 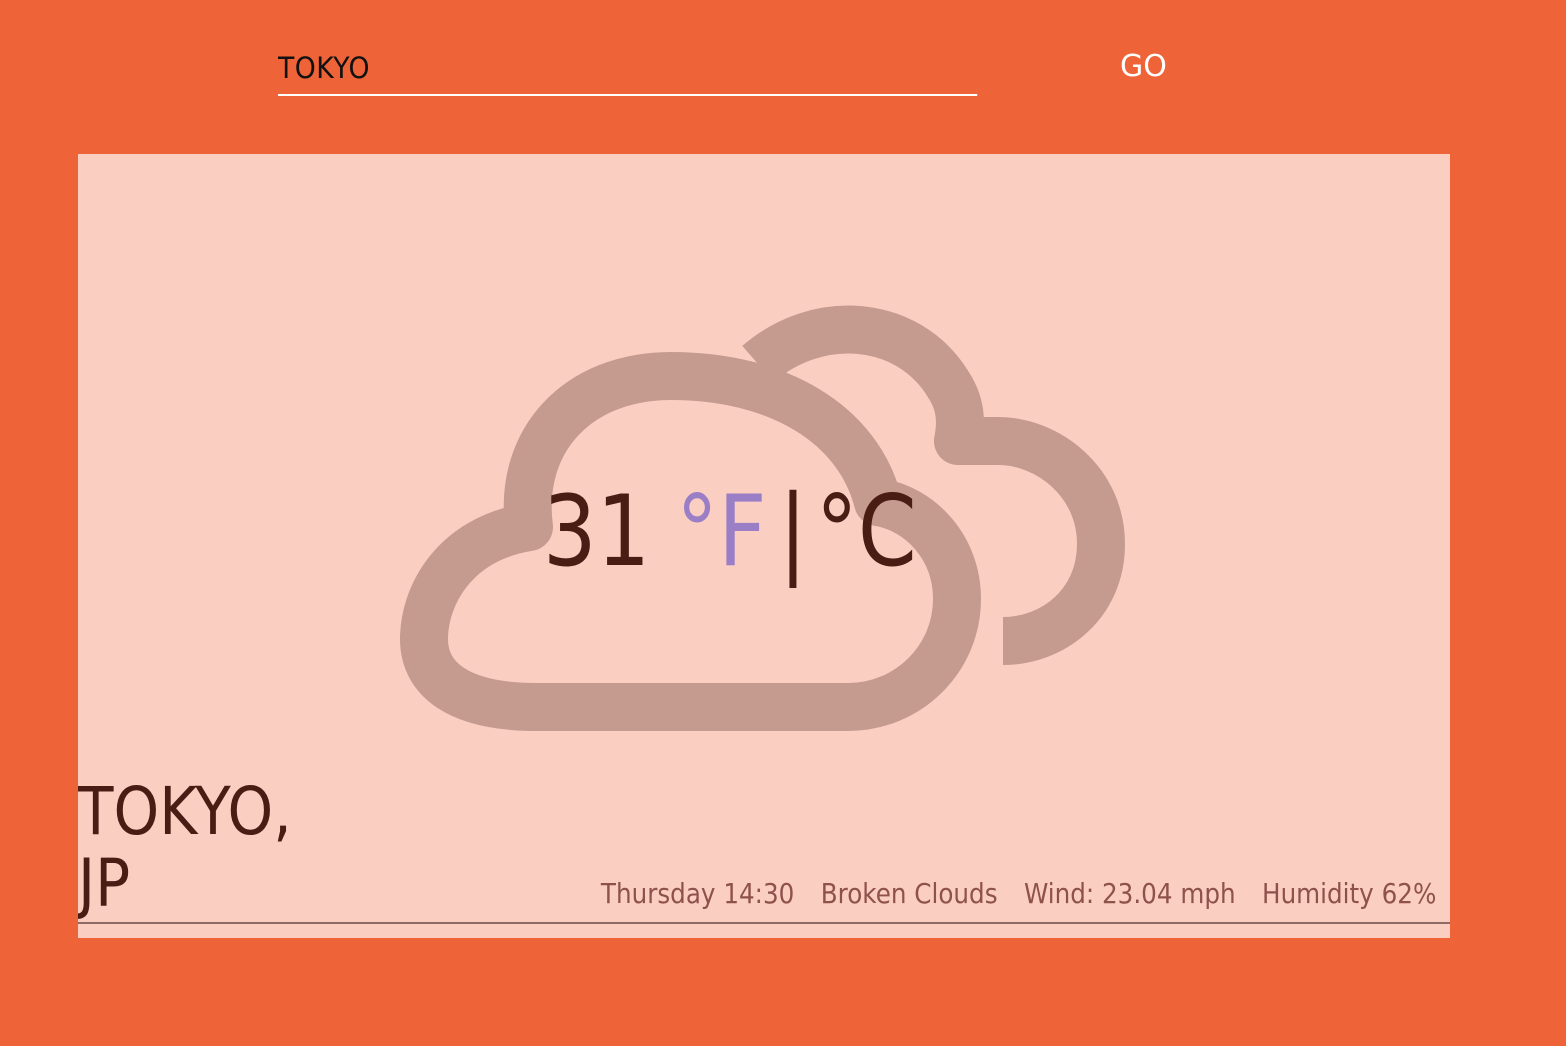 What do you see at coordinates (104, 883) in the screenshot?
I see `country-label: JP` at bounding box center [104, 883].